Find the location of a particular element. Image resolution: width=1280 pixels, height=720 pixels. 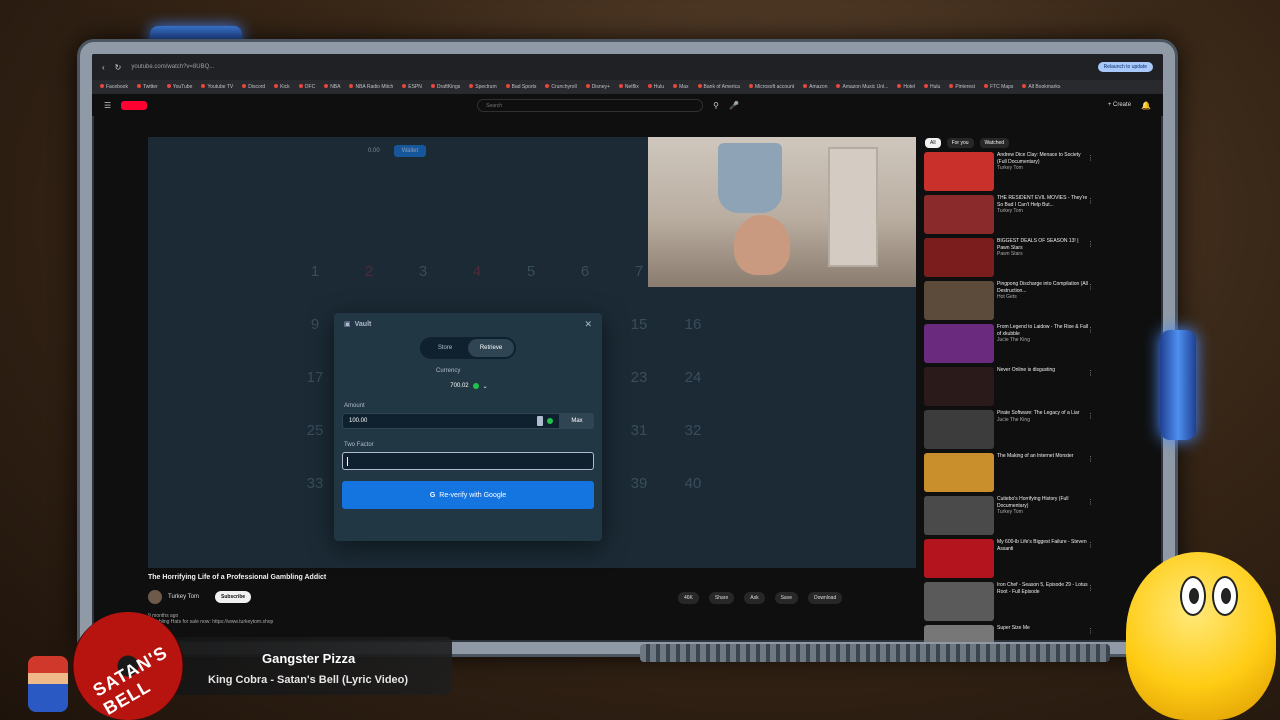

bookmark-item: Youtube TV is located at coordinates (217, 87).